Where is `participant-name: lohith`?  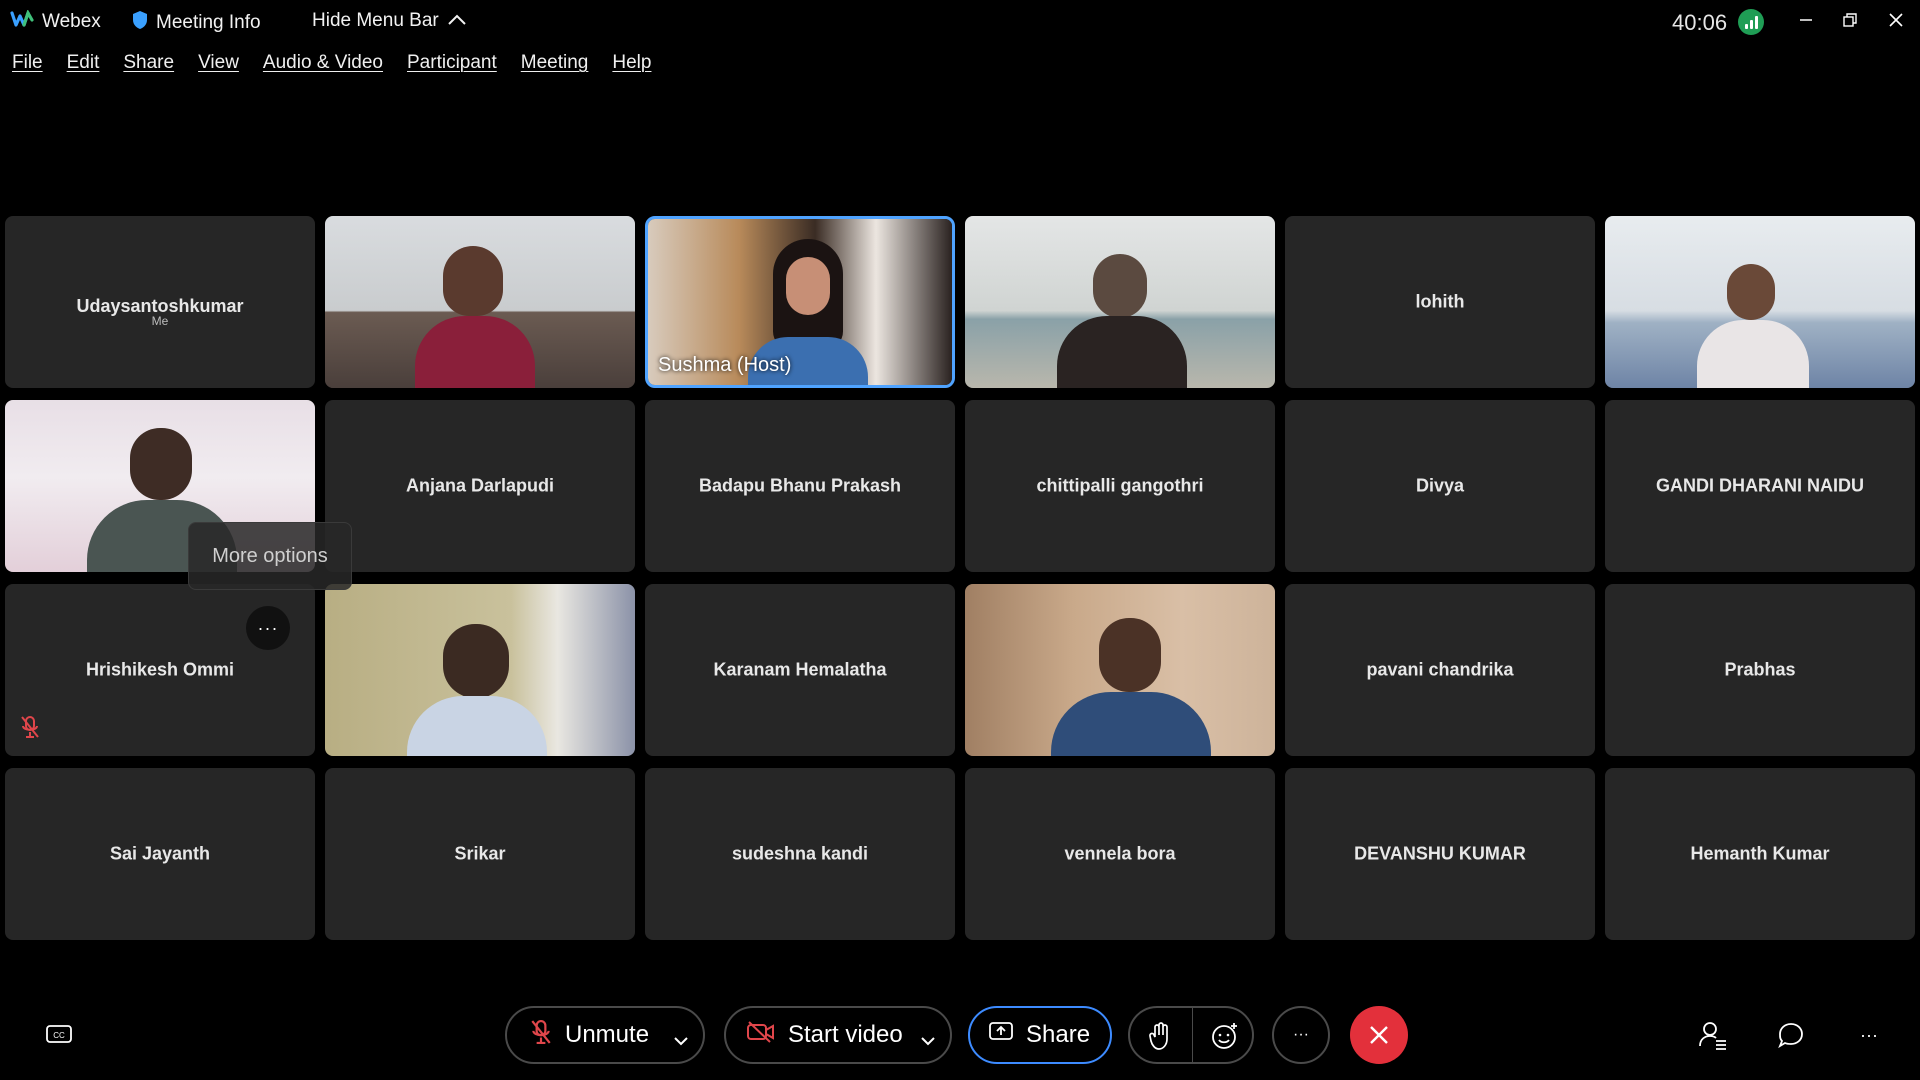 participant-name: lohith is located at coordinates (1440, 301).